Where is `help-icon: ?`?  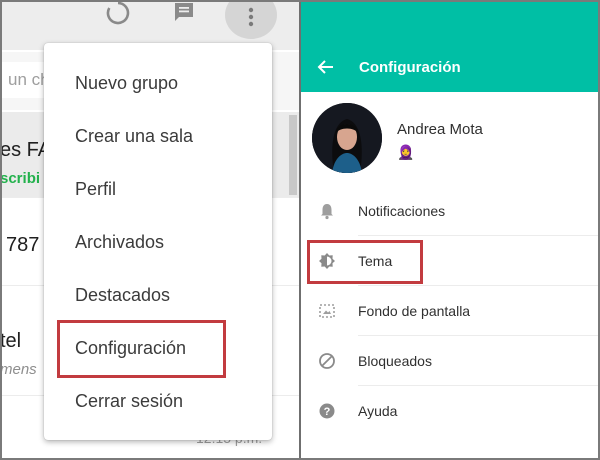 help-icon: ? is located at coordinates (327, 411).